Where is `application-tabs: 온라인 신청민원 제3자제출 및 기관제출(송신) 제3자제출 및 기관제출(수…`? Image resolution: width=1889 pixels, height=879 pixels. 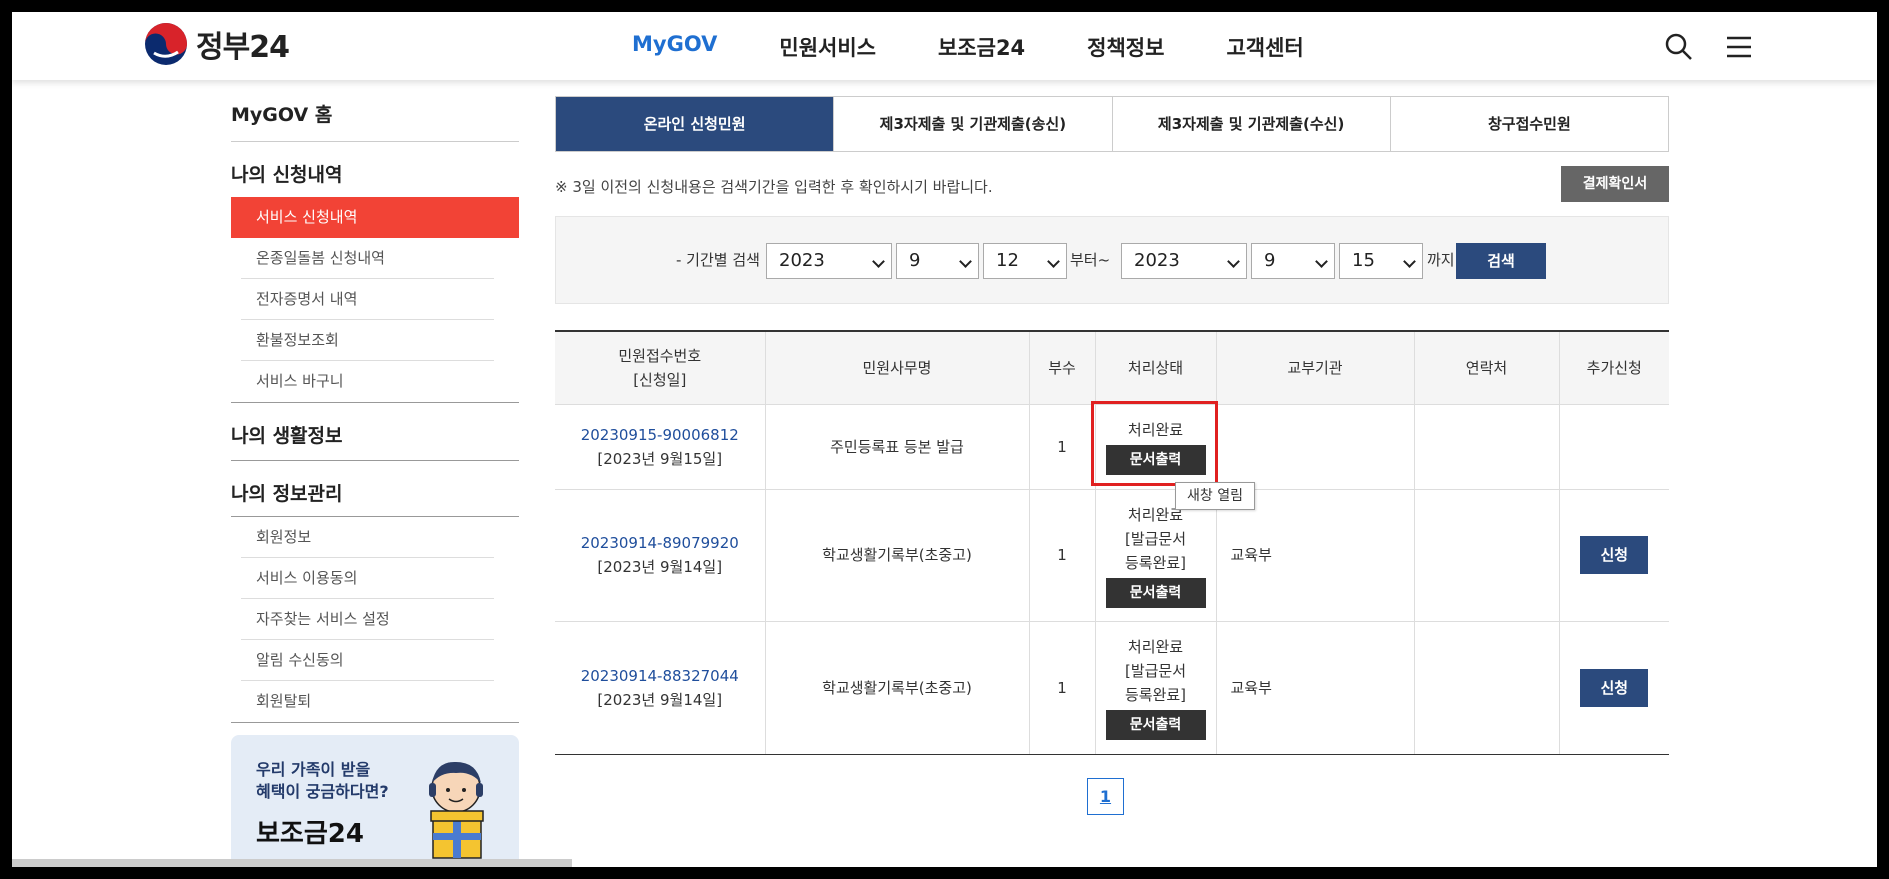 application-tabs: 온라인 신청민원 제3자제출 및 기관제출(송신) 제3자제출 및 기관제출(수… is located at coordinates (1112, 124).